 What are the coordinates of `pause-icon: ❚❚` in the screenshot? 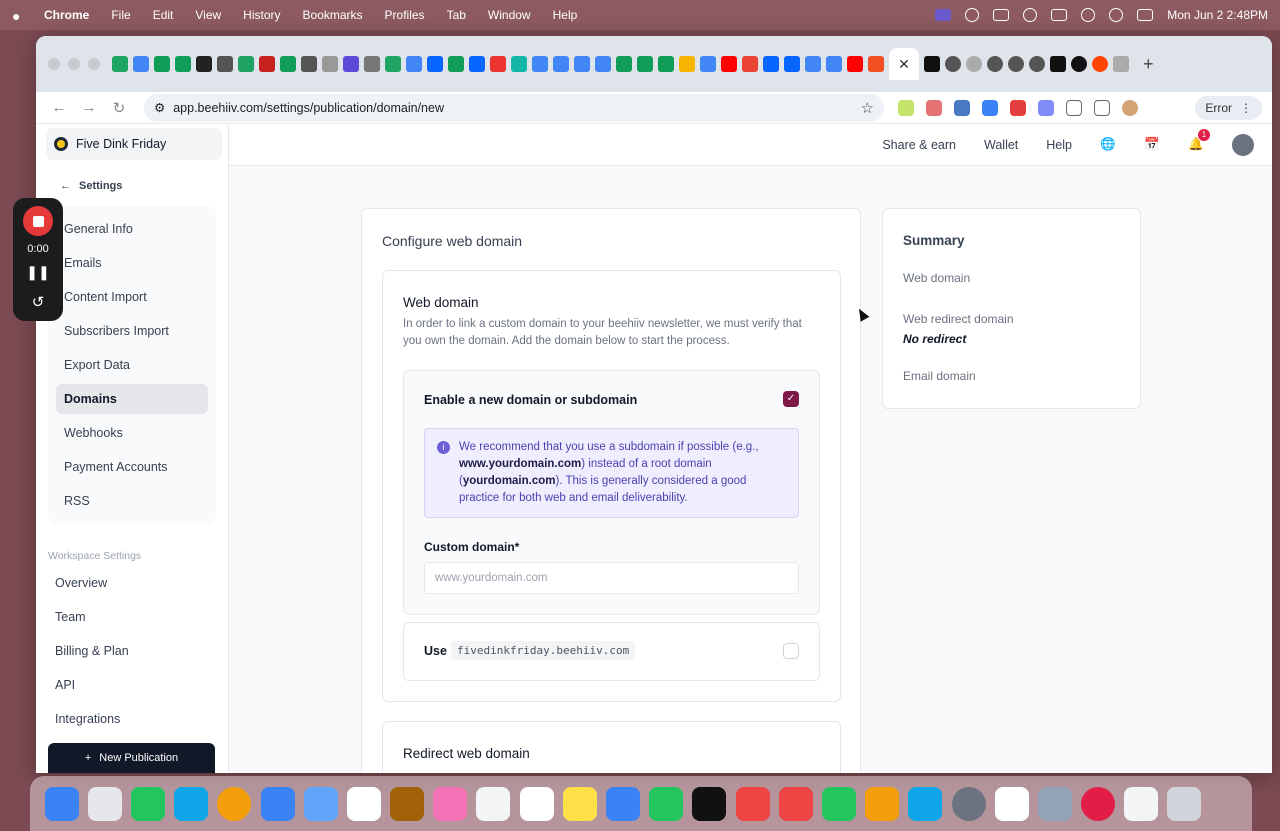 It's located at (37, 272).